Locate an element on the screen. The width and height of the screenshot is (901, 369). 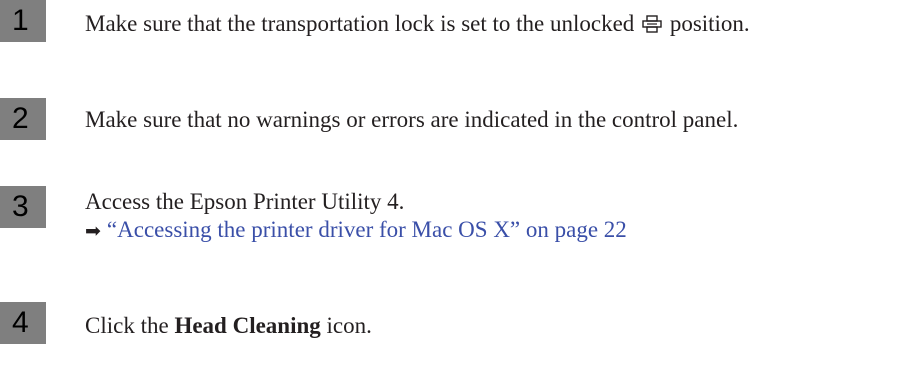
step-text-line: Access the Epson Printer Utility 4. is located at coordinates (245, 201).